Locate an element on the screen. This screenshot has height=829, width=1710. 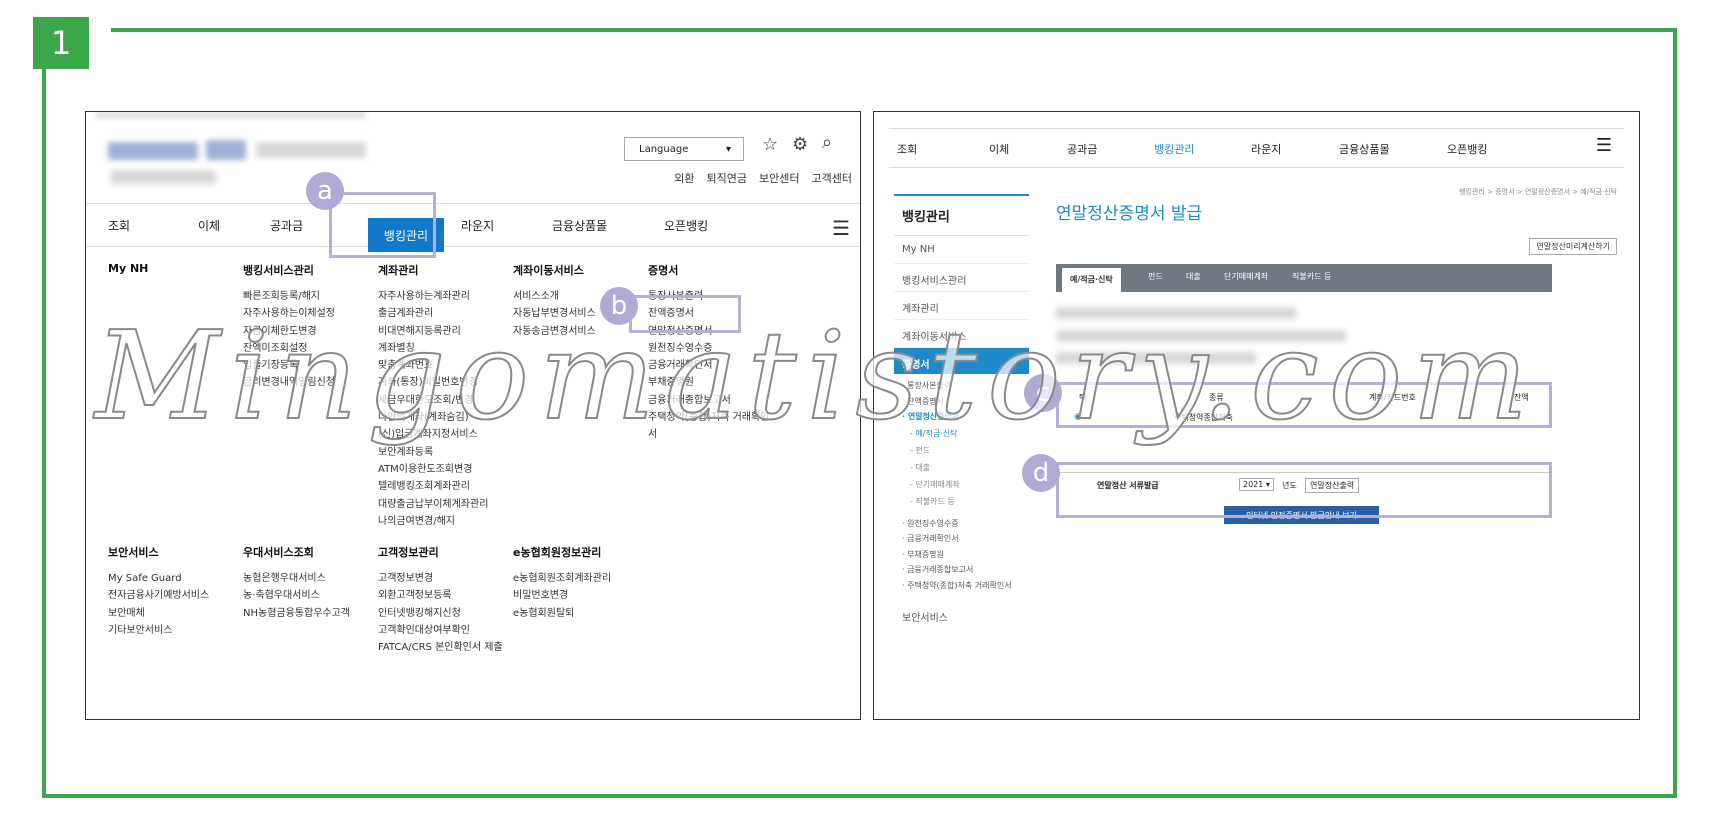
menu-item: 자주사용하는계좌관리 is located at coordinates (433, 296).